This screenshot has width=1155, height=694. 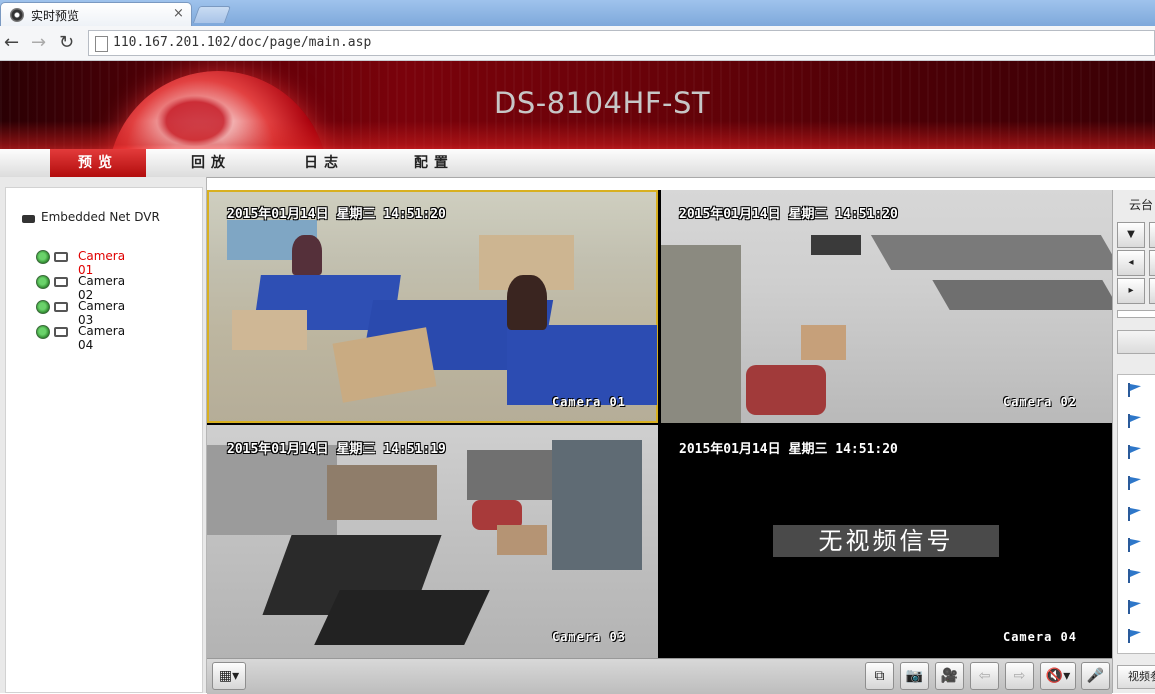 What do you see at coordinates (100, 217) in the screenshot?
I see `dvr-label: Embedded Net DVR` at bounding box center [100, 217].